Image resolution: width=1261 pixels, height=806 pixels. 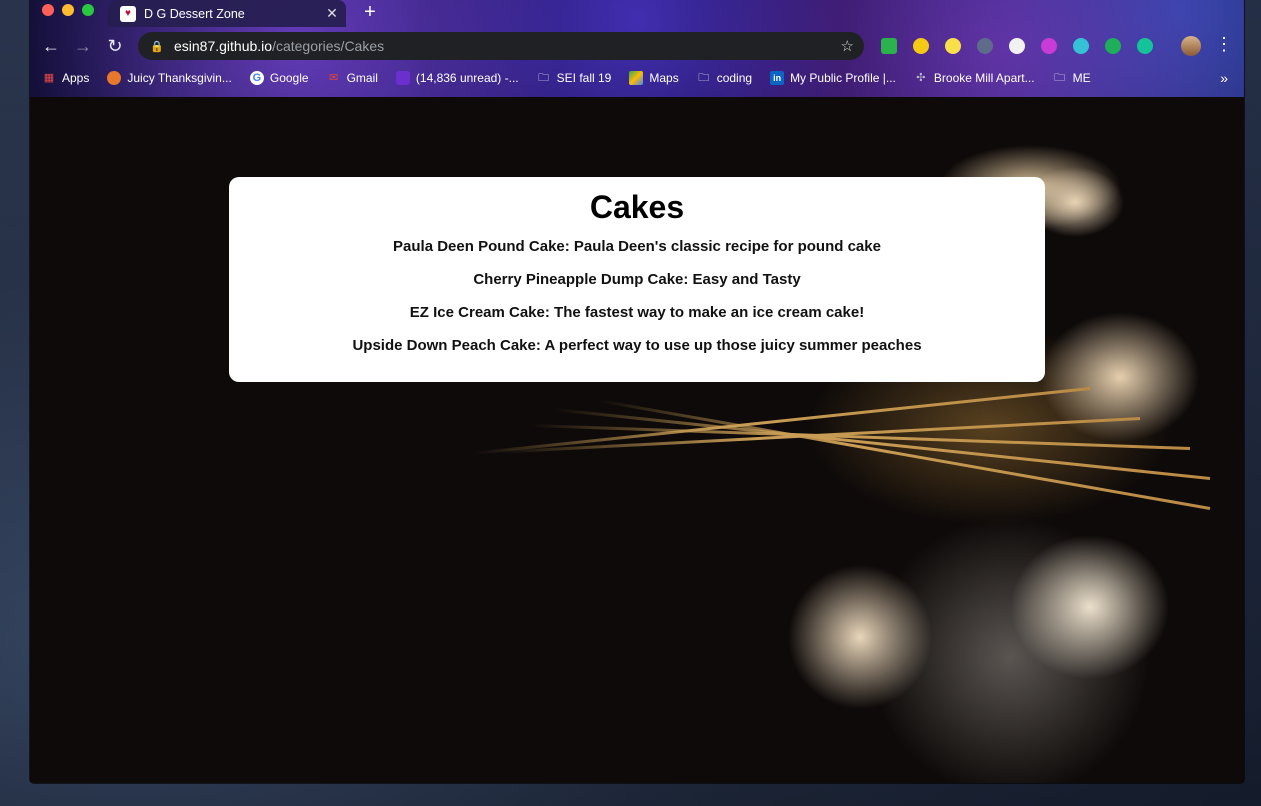 What do you see at coordinates (332, 13) in the screenshot?
I see `close-tab-icon: ✕` at bounding box center [332, 13].